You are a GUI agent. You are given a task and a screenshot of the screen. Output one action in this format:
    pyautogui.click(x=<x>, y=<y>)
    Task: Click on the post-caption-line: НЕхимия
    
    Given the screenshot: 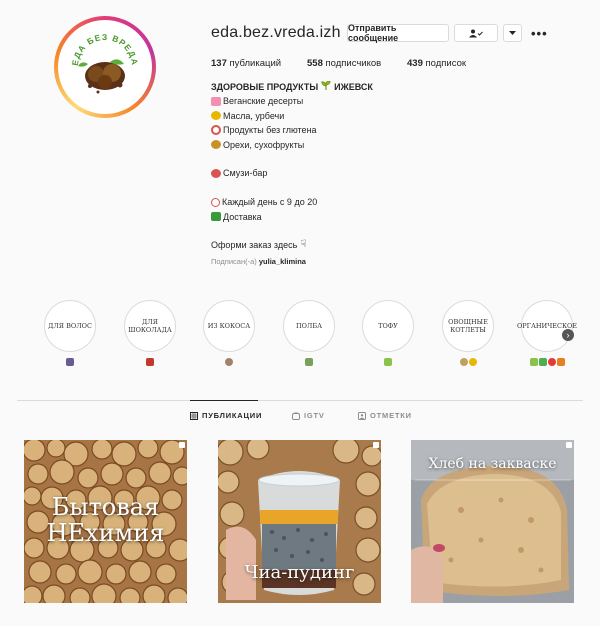 What is the action you would take?
    pyautogui.click(x=105, y=533)
    